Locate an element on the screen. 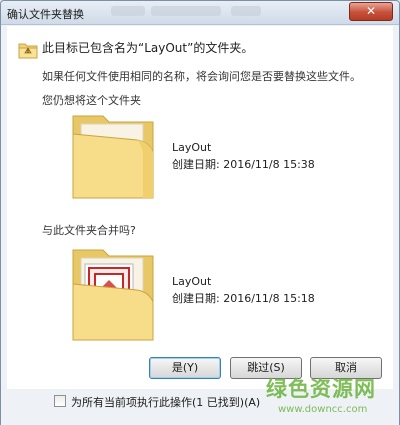 The height and width of the screenshot is (425, 400). prompt-text: 您仍想将这个文件夹 is located at coordinates (91, 100).